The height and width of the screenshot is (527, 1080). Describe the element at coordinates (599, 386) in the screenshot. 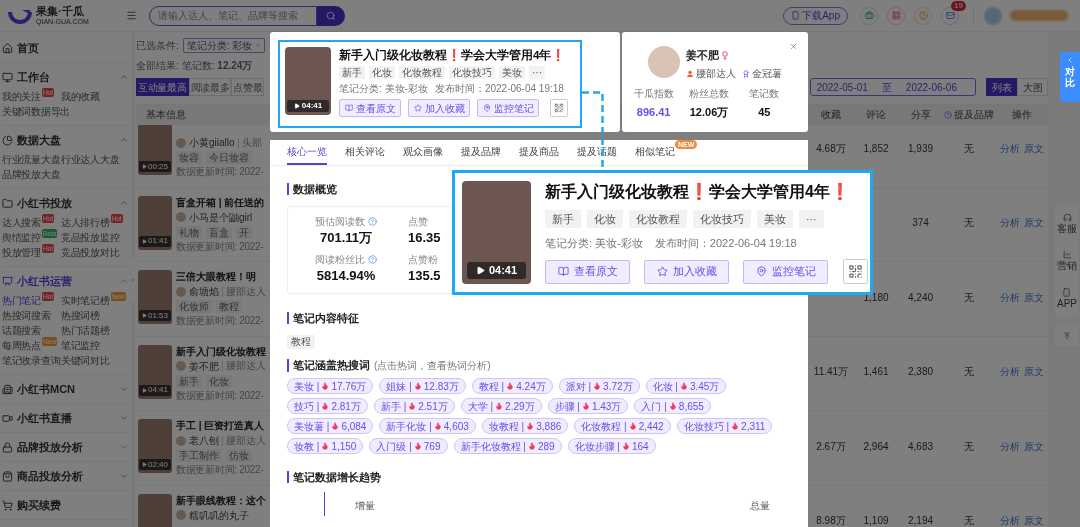

I see `keyword-chip: 派对 | 3.72万` at that location.